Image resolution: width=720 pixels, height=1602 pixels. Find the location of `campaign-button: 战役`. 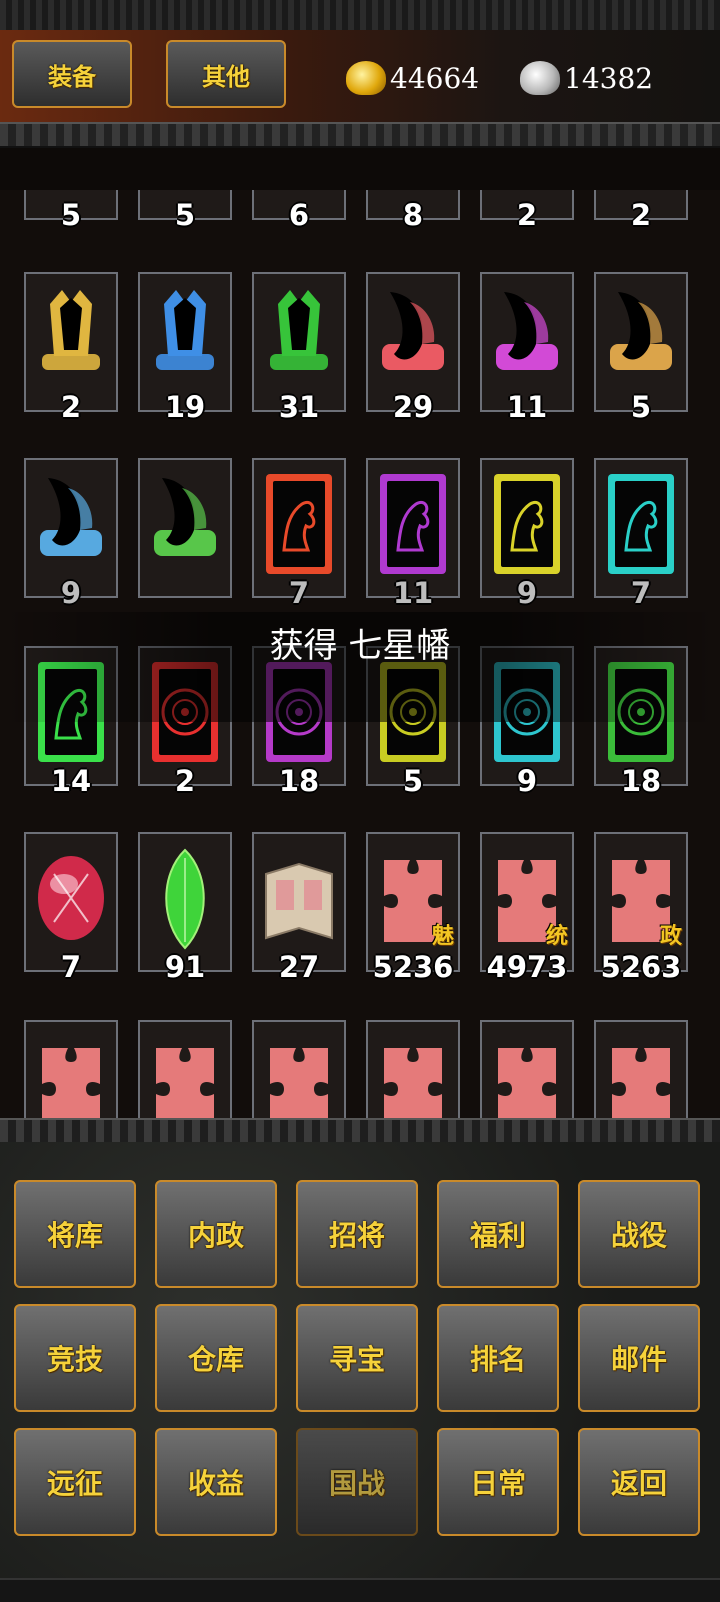

campaign-button: 战役 is located at coordinates (639, 1234).